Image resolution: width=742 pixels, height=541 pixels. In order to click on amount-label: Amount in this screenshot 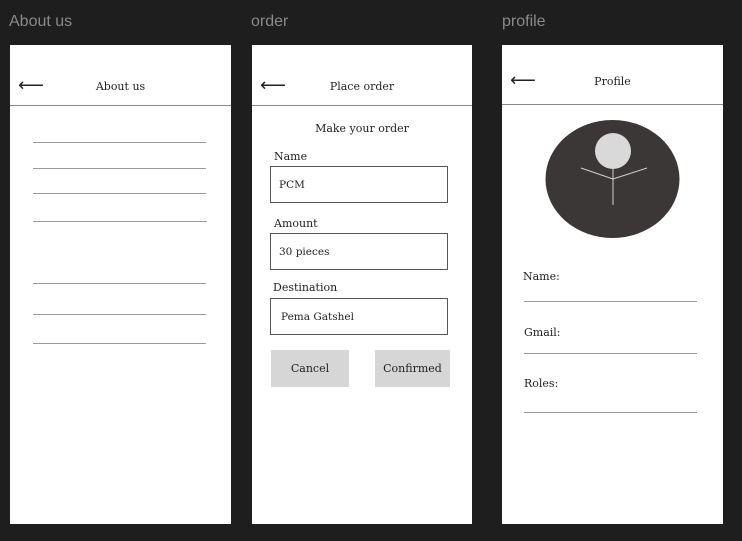, I will do `click(296, 223)`.